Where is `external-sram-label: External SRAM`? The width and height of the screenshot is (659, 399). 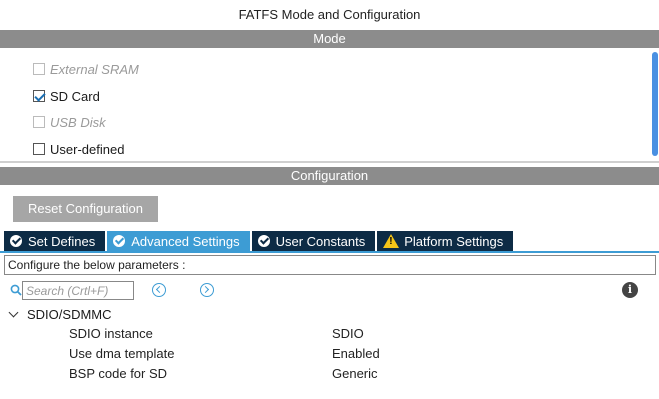
external-sram-label: External SRAM is located at coordinates (94, 69).